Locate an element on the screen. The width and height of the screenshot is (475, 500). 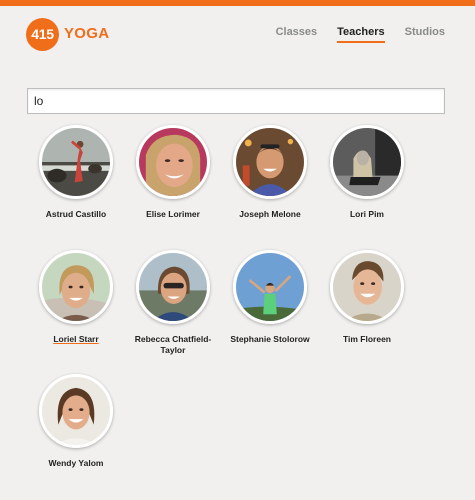
smiling-man-photo is located at coordinates (367, 287).